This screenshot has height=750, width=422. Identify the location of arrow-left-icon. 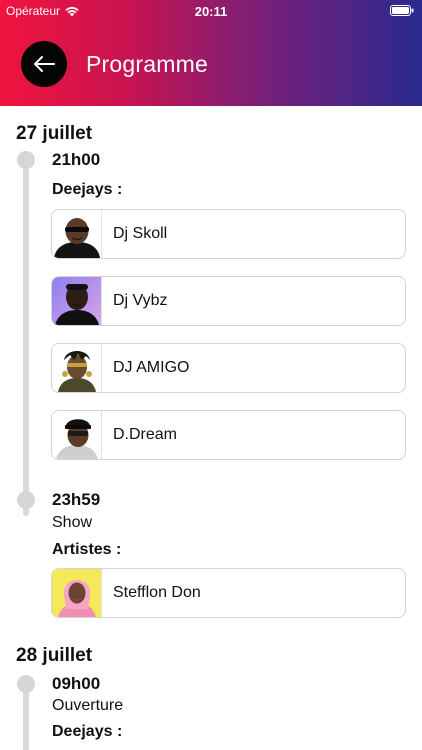
(44, 64).